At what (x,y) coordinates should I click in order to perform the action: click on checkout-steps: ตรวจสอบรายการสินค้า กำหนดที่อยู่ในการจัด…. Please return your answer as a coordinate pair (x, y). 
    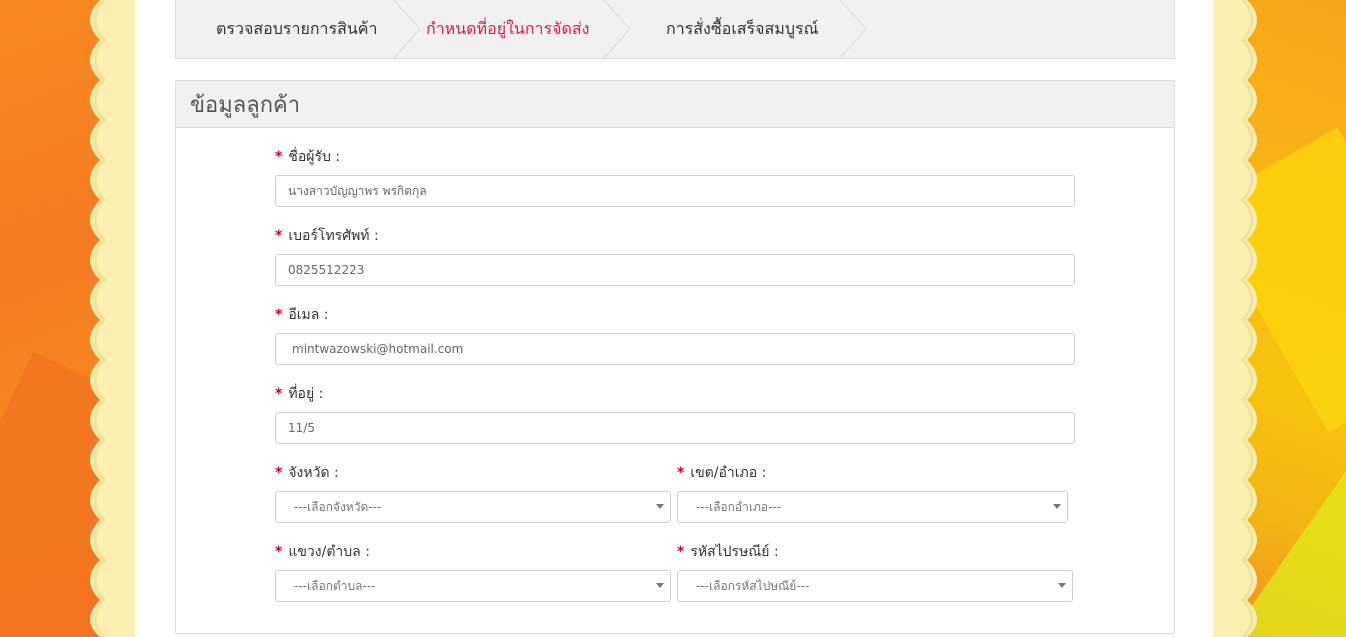
    Looking at the image, I should click on (675, 29).